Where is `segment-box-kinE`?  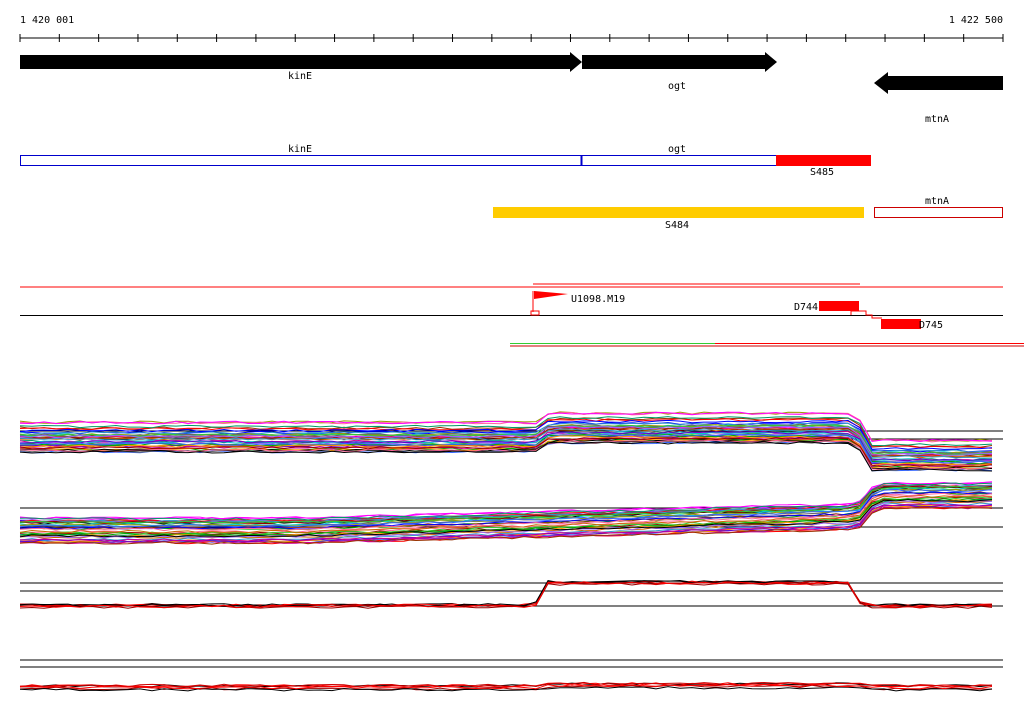
segment-box-kinE is located at coordinates (301, 160).